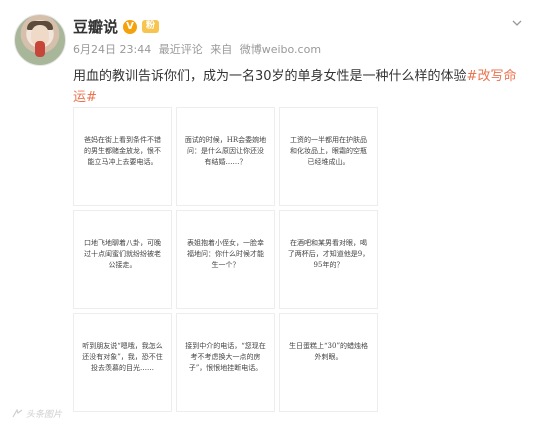 This screenshot has width=536, height=427. I want to click on post-text: 用血的教训告诉你们，成为一名30岁的单身女性是一种什么样的体验#改写命运#, so click(295, 87).